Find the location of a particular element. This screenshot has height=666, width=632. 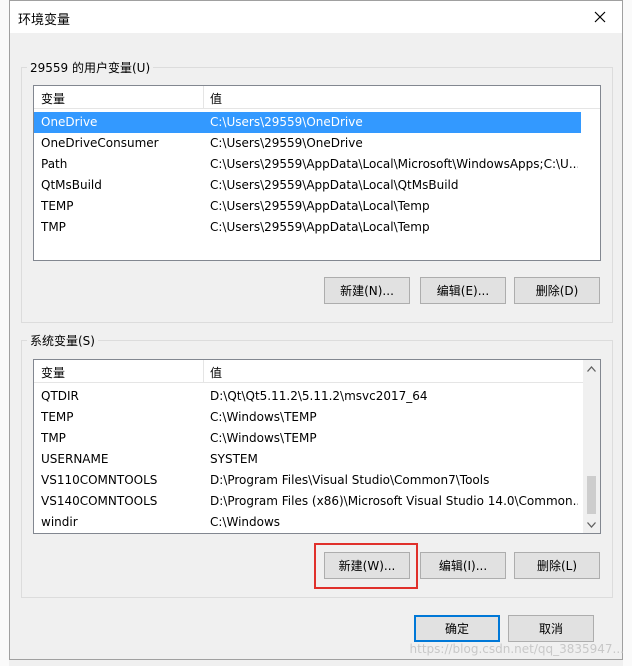

variable-name-cell: USERNAME is located at coordinates (75, 459).